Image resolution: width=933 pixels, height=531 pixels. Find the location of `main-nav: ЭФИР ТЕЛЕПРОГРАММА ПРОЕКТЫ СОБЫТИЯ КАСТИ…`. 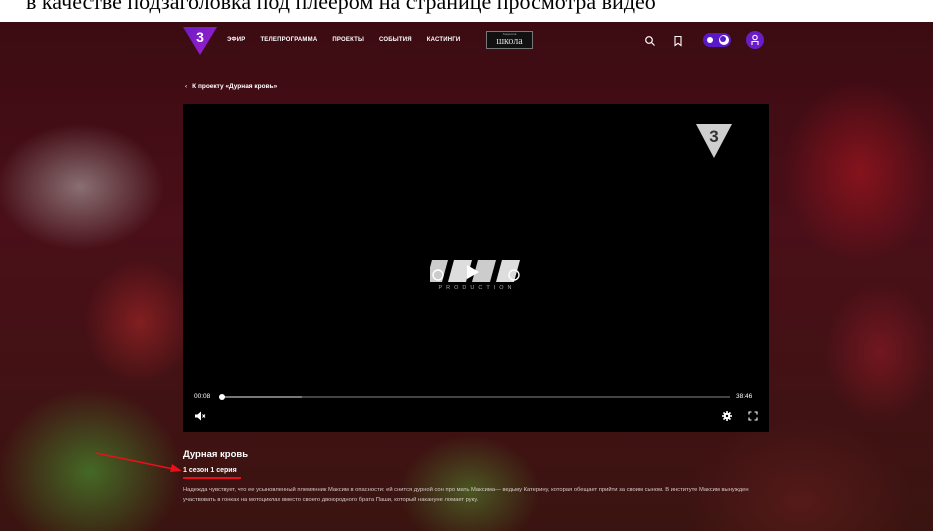

main-nav: ЭФИР ТЕЛЕПРОГРАММА ПРОЕКТЫ СОБЫТИЯ КАСТИ… is located at coordinates (343, 40).